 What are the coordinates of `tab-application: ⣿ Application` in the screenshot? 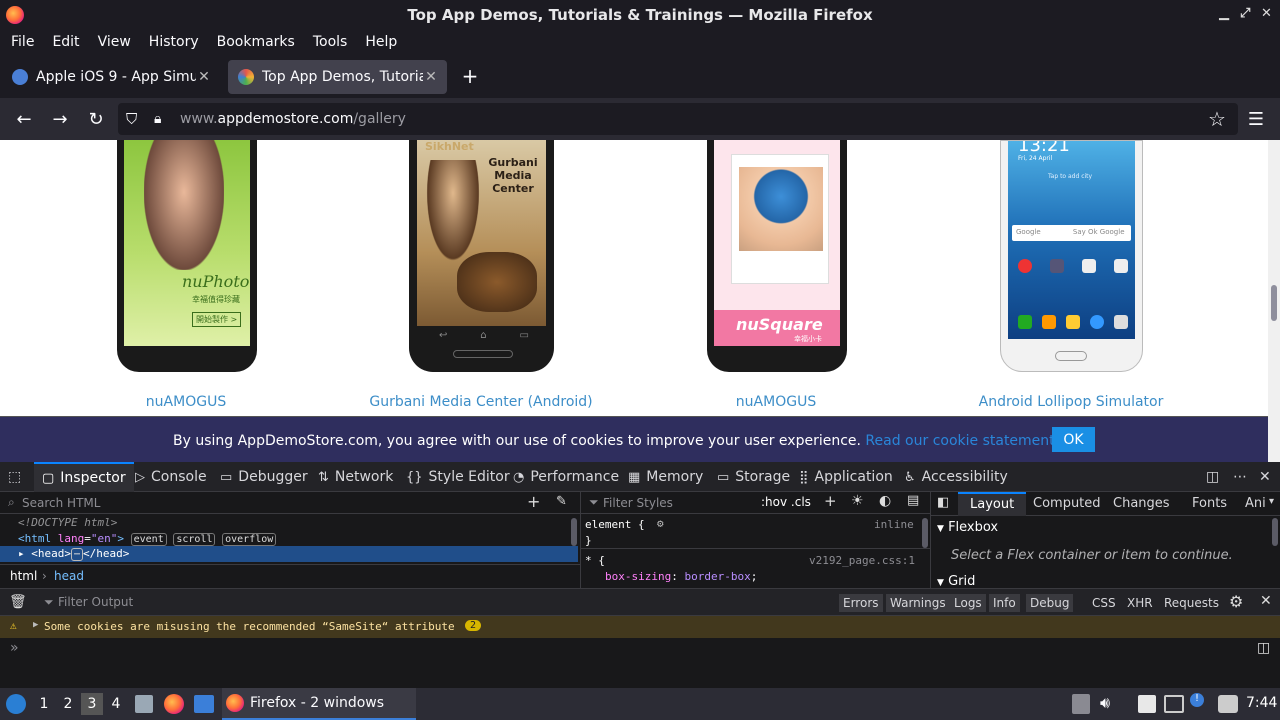 It's located at (846, 477).